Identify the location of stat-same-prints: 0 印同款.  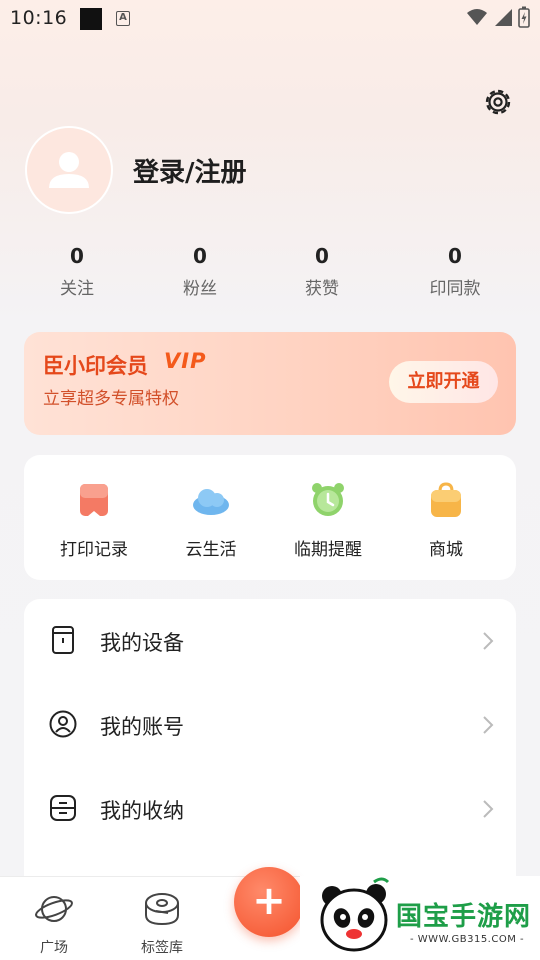
(455, 271).